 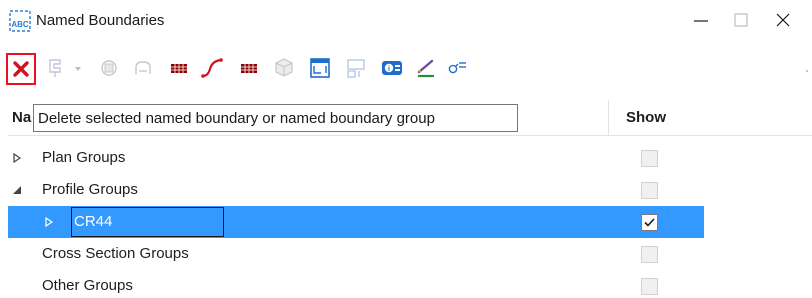 I want to click on svg-text: ABC, so click(x=20, y=24).